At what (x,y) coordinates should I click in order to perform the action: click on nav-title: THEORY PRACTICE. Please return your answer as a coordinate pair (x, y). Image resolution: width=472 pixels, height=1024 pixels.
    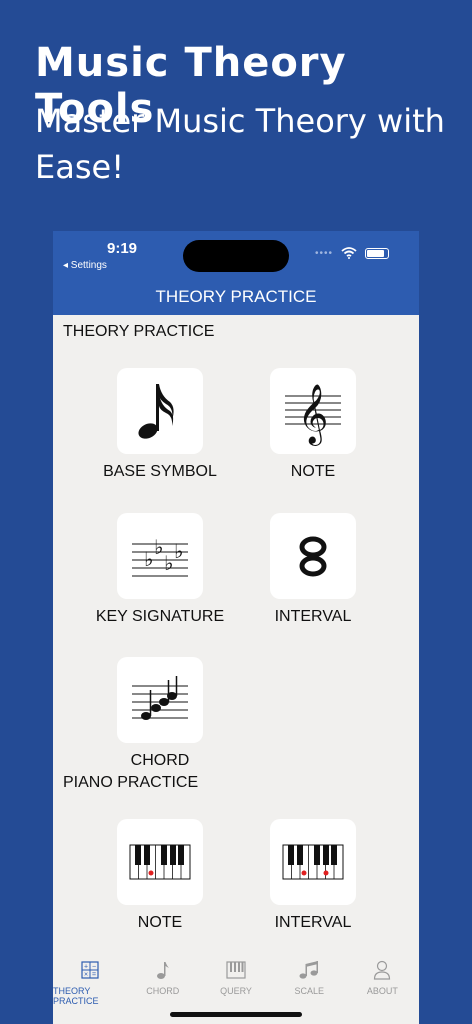
    Looking at the image, I should click on (236, 296).